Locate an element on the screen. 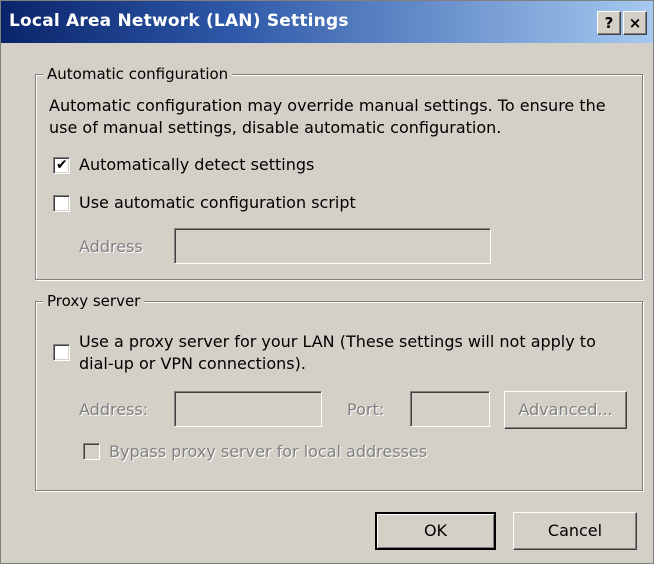  bypass-local-checkbox is located at coordinates (91, 451).